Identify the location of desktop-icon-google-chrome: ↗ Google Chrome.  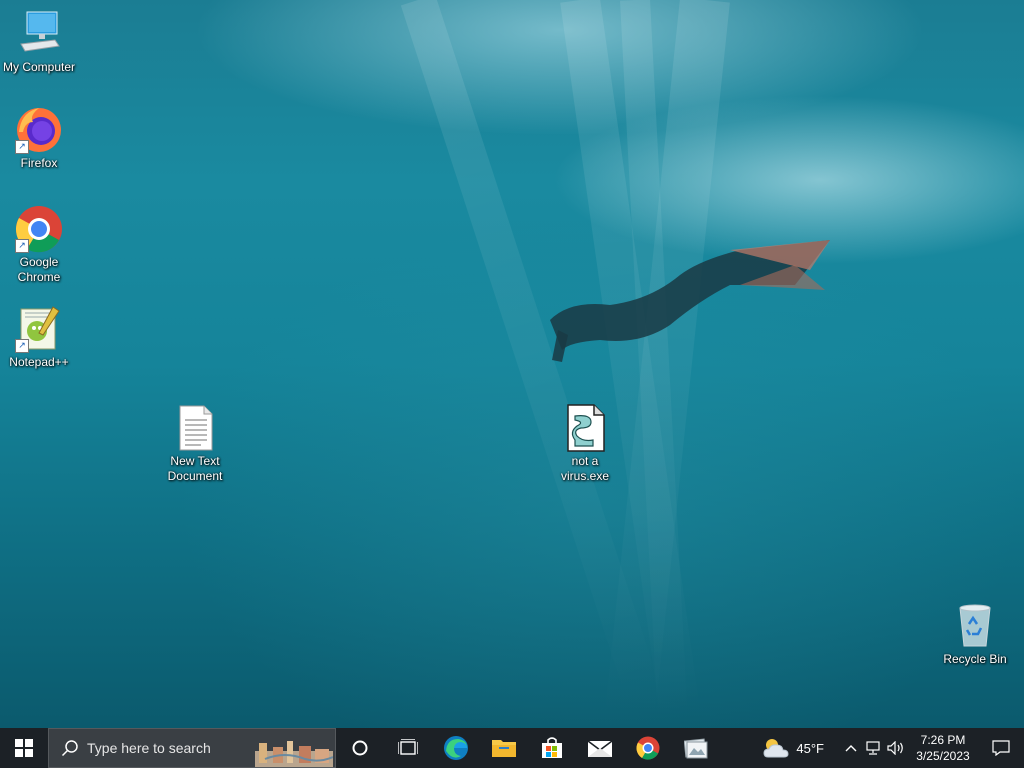
(39, 245).